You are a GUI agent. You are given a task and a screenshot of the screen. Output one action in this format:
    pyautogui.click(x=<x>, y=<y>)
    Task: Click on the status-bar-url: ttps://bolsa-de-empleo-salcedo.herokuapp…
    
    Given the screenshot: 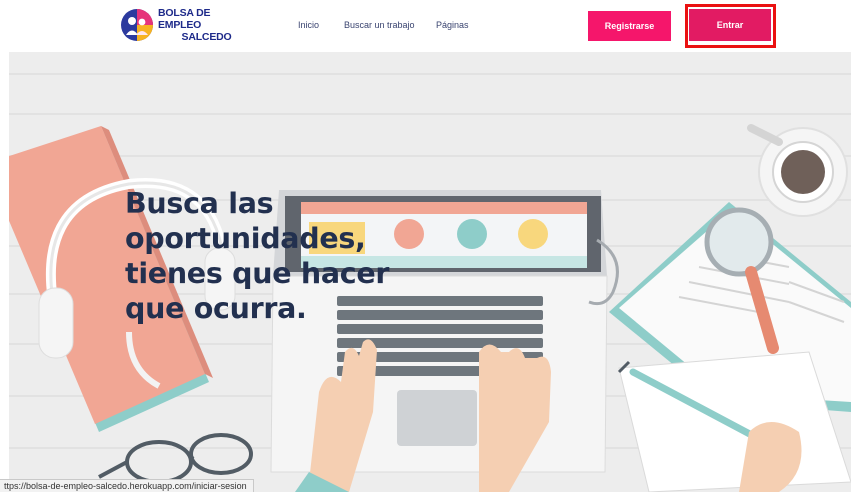 What is the action you would take?
    pyautogui.click(x=125, y=486)
    